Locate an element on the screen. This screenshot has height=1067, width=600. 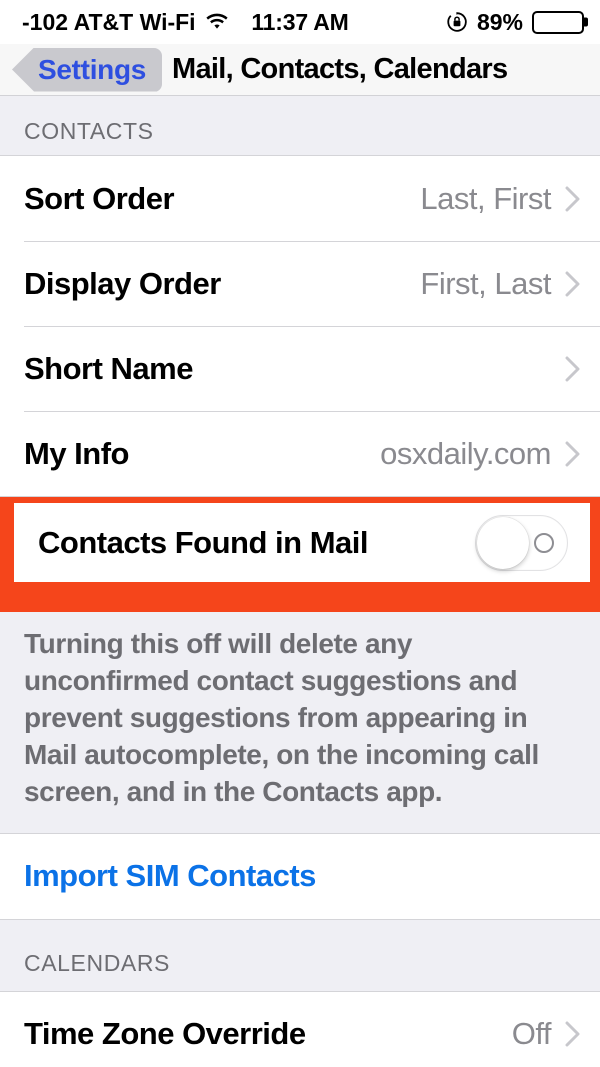
row-accessory: osxdaily.com is located at coordinates (480, 454).